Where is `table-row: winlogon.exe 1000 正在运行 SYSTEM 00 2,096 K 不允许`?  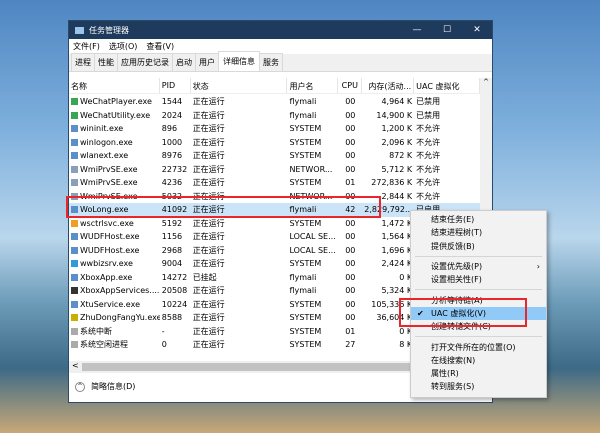 table-row: winlogon.exe 1000 正在运行 SYSTEM 00 2,096 K 不允许 is located at coordinates (274, 143).